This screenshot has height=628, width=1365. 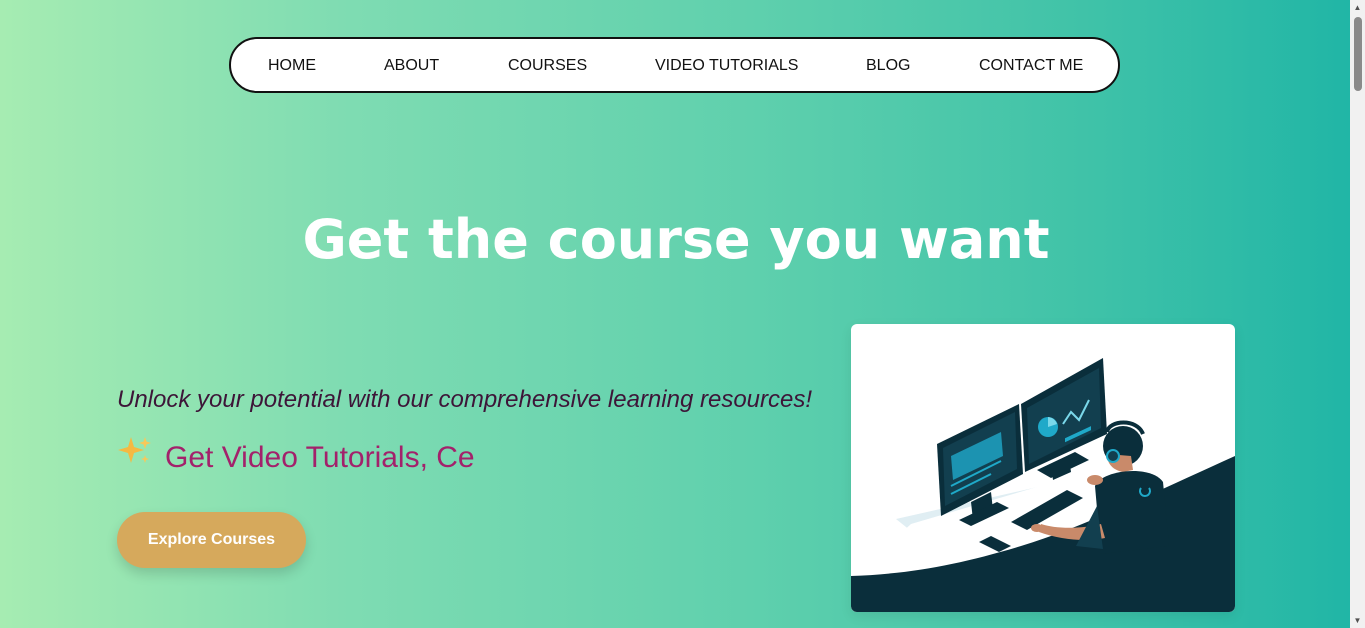 I want to click on typed-text: Get Video Tutorials, Ce, so click(x=320, y=457).